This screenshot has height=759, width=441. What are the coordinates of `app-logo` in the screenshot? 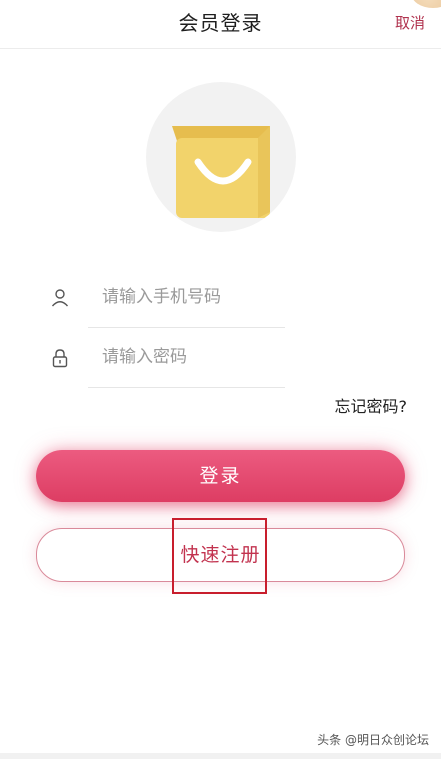 It's located at (221, 157).